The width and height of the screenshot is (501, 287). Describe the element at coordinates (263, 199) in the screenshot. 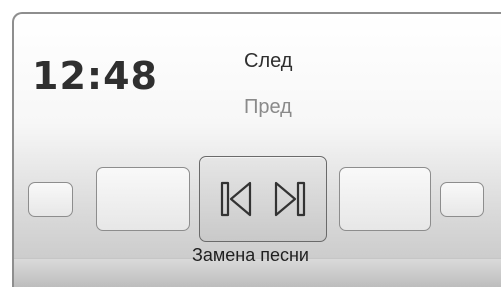

I see `tile-center` at that location.